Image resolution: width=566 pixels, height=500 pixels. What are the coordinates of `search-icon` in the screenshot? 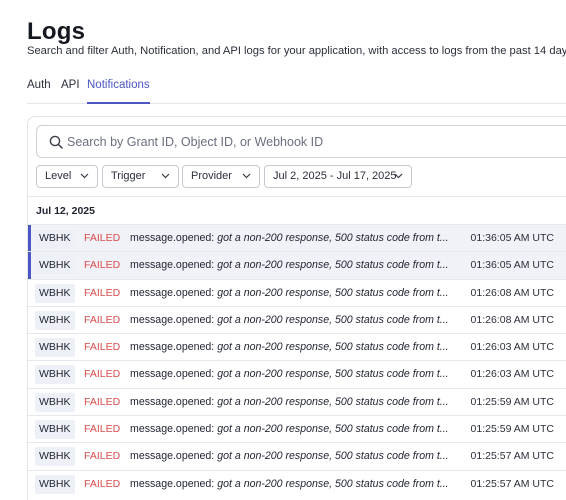 It's located at (56, 142).